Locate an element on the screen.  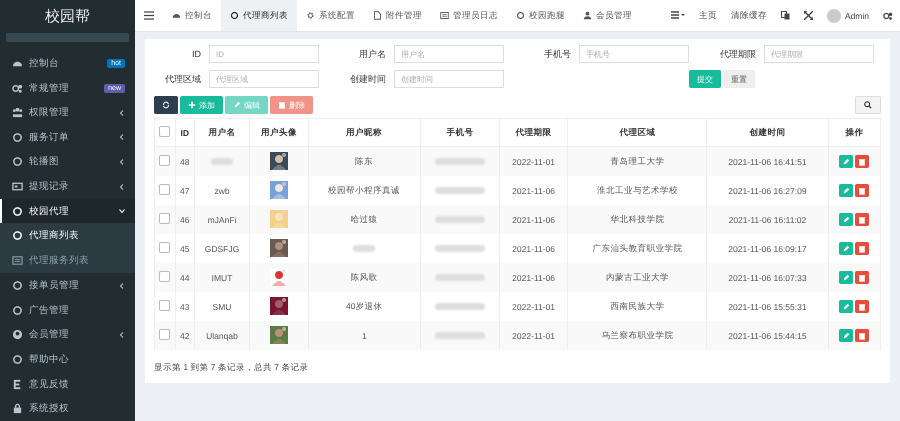
user-name: Admin is located at coordinates (856, 15).